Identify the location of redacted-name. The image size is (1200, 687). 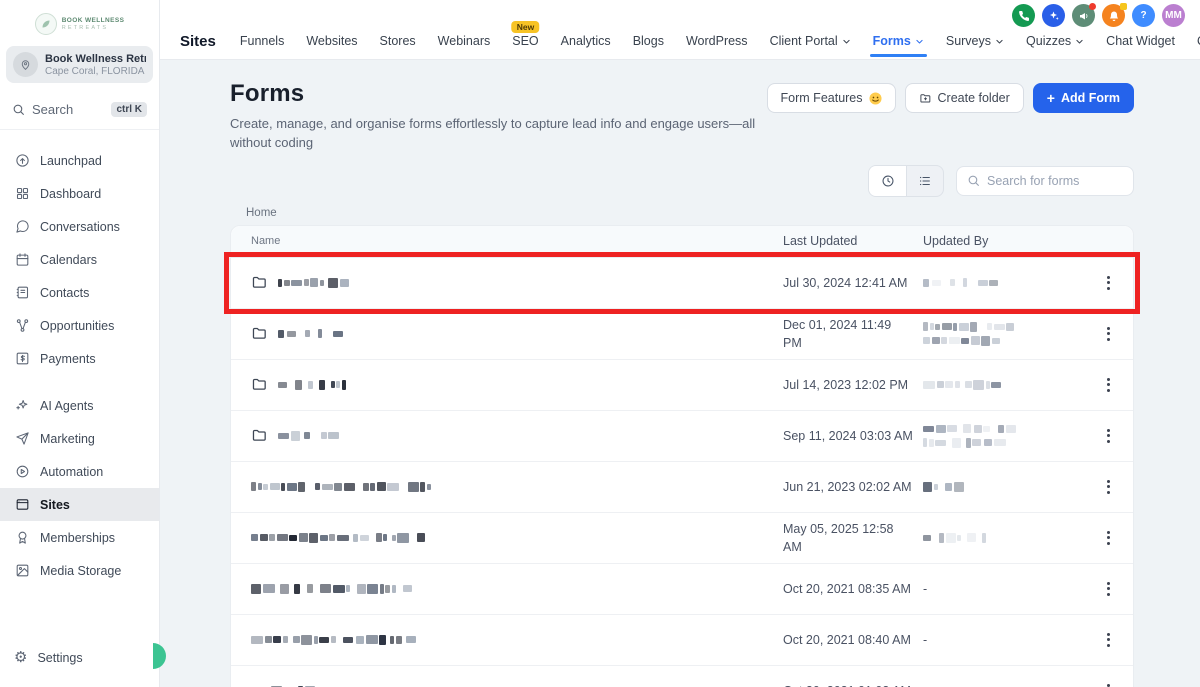
(309, 435).